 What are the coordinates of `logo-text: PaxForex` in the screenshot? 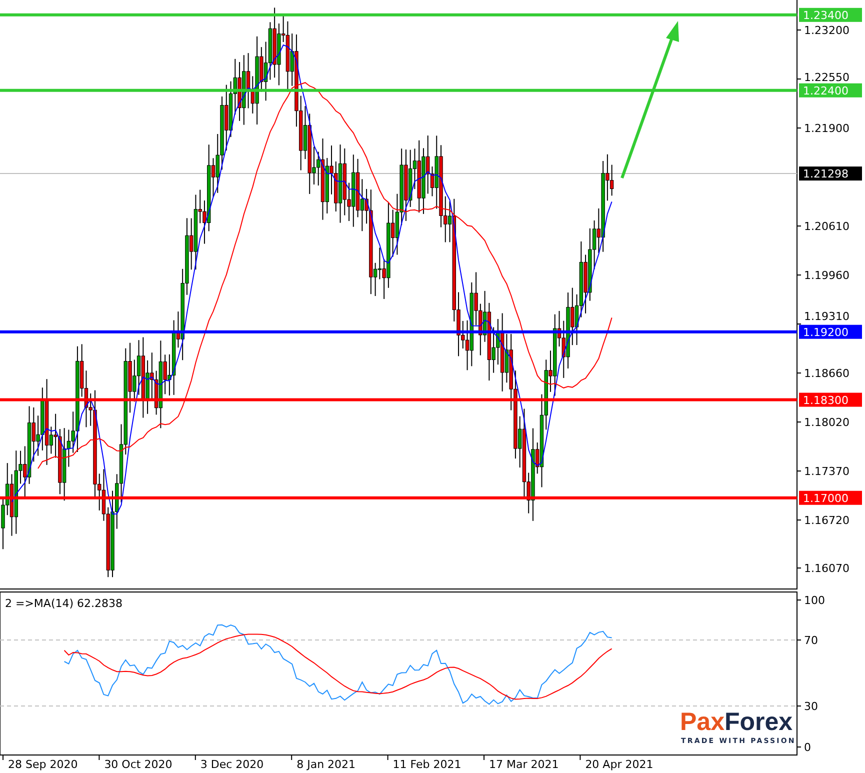 It's located at (736, 722).